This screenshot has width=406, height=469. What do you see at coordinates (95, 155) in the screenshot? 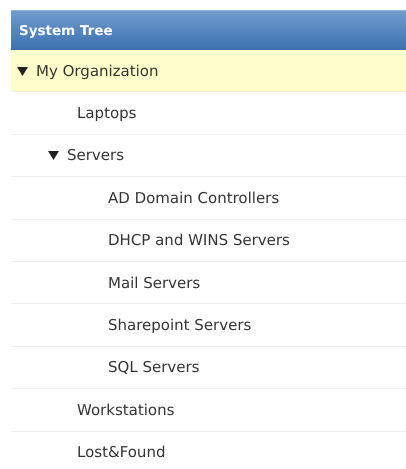
I see `tree-item-label: Servers` at bounding box center [95, 155].